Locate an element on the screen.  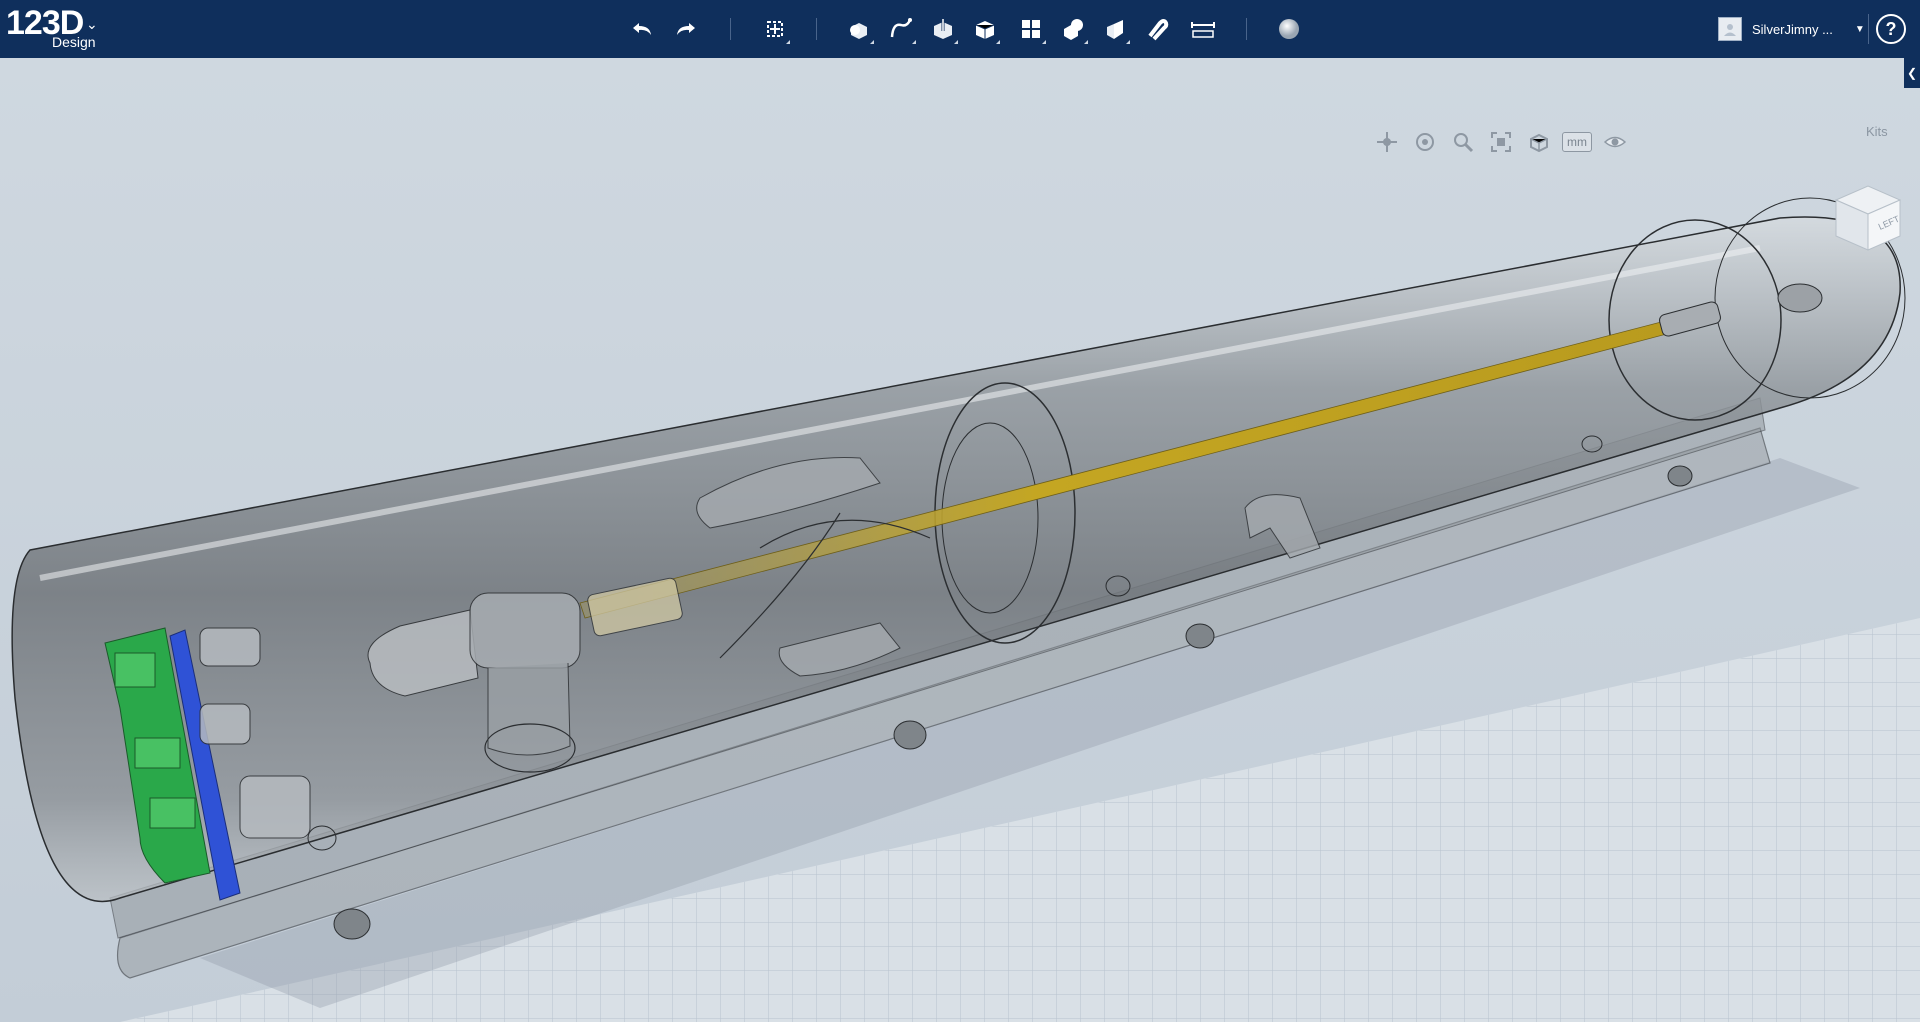
modify-button is located at coordinates (985, 29).